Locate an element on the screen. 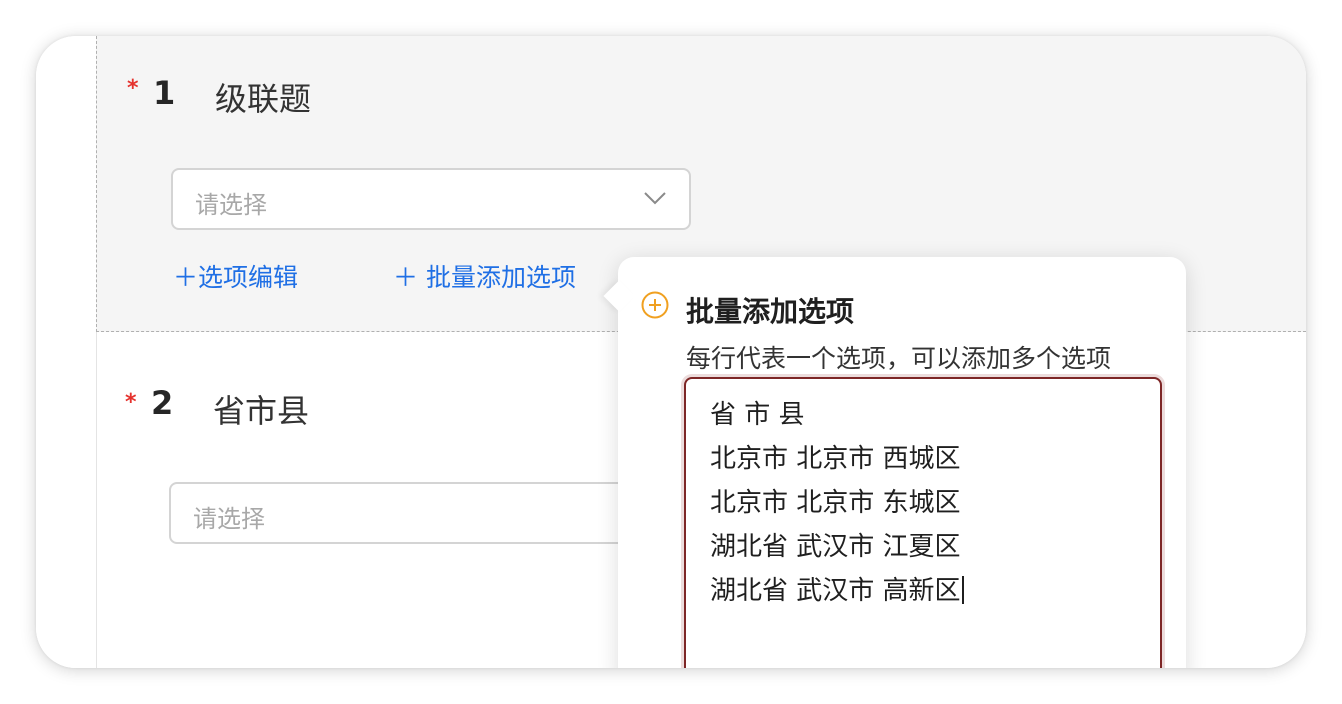  batch-add-options-button: ＋ 批量添加选项 is located at coordinates (484, 276).